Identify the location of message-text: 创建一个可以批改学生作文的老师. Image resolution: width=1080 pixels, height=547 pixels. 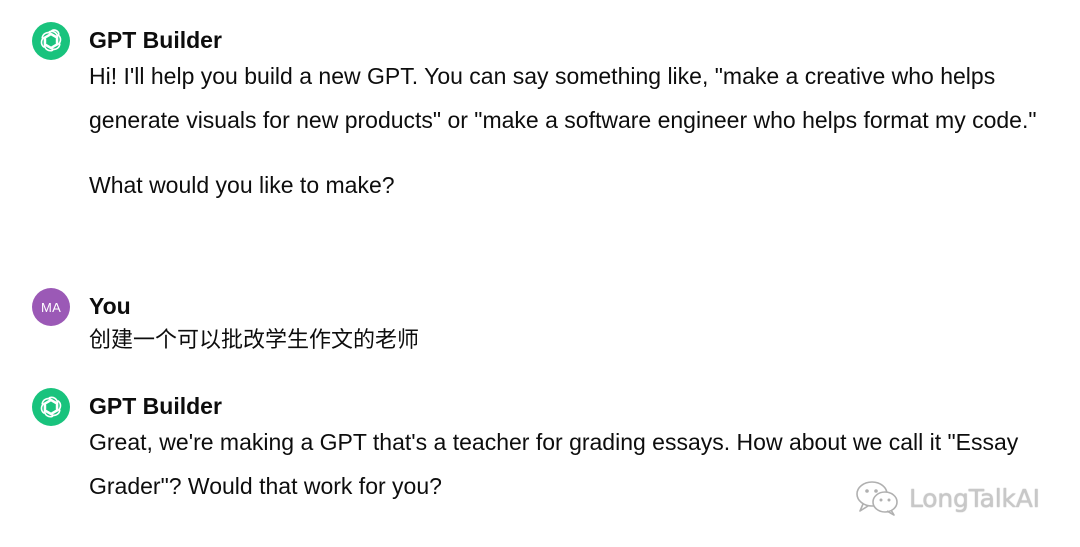
(254, 340).